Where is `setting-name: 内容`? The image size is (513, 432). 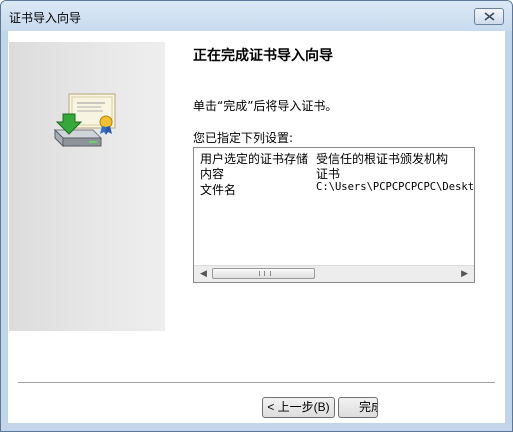
setting-name: 内容 is located at coordinates (212, 174).